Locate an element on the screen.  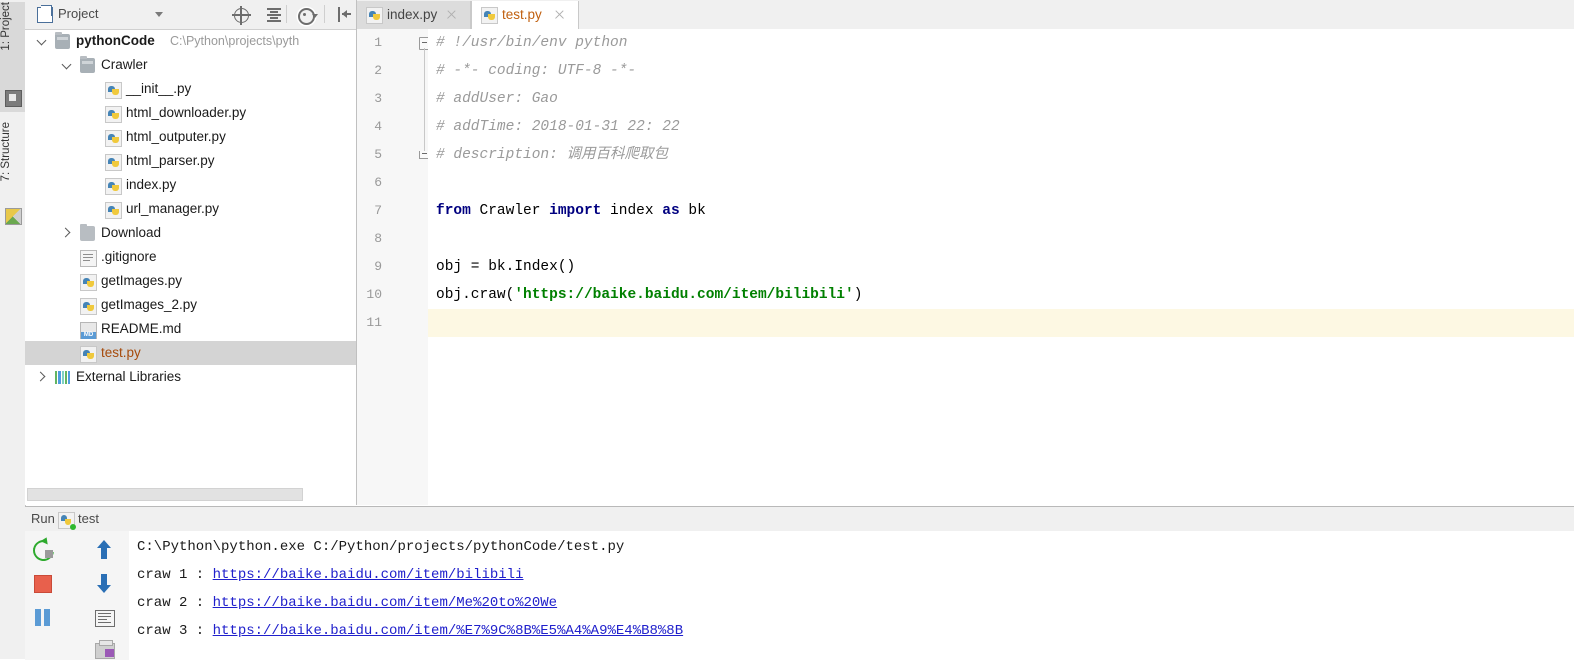
tree-item-crawler: Crawler is located at coordinates (190, 65).